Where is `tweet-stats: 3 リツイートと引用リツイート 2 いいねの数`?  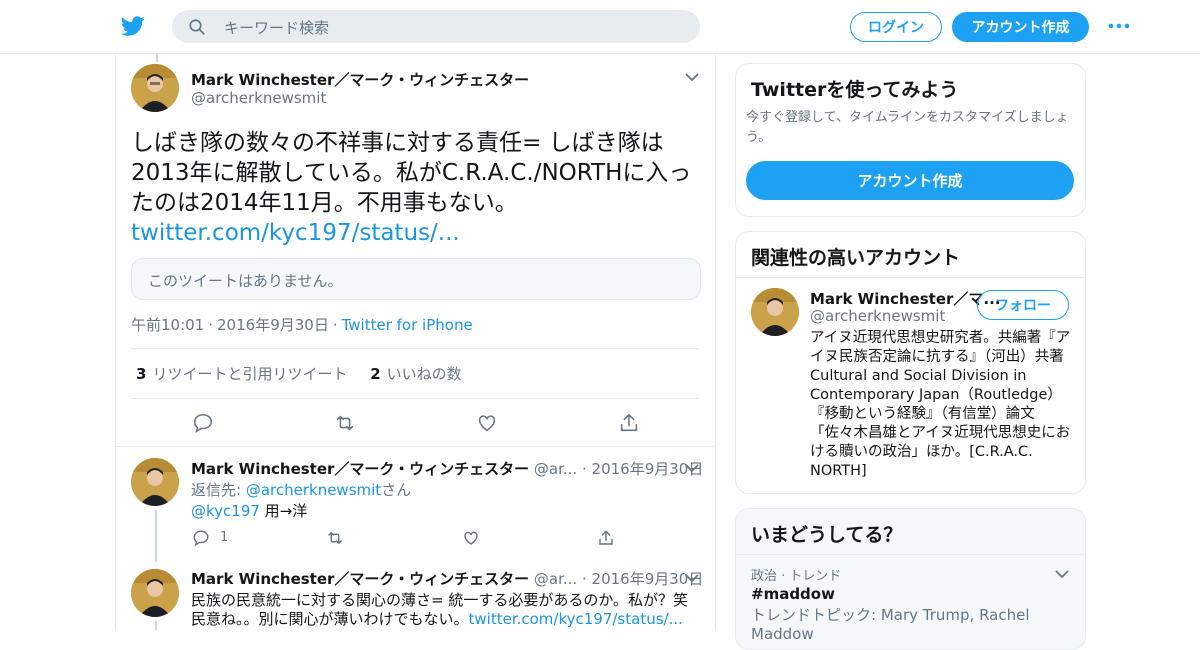
tweet-stats: 3 リツイートと引用リツイート 2 いいねの数 is located at coordinates (299, 373).